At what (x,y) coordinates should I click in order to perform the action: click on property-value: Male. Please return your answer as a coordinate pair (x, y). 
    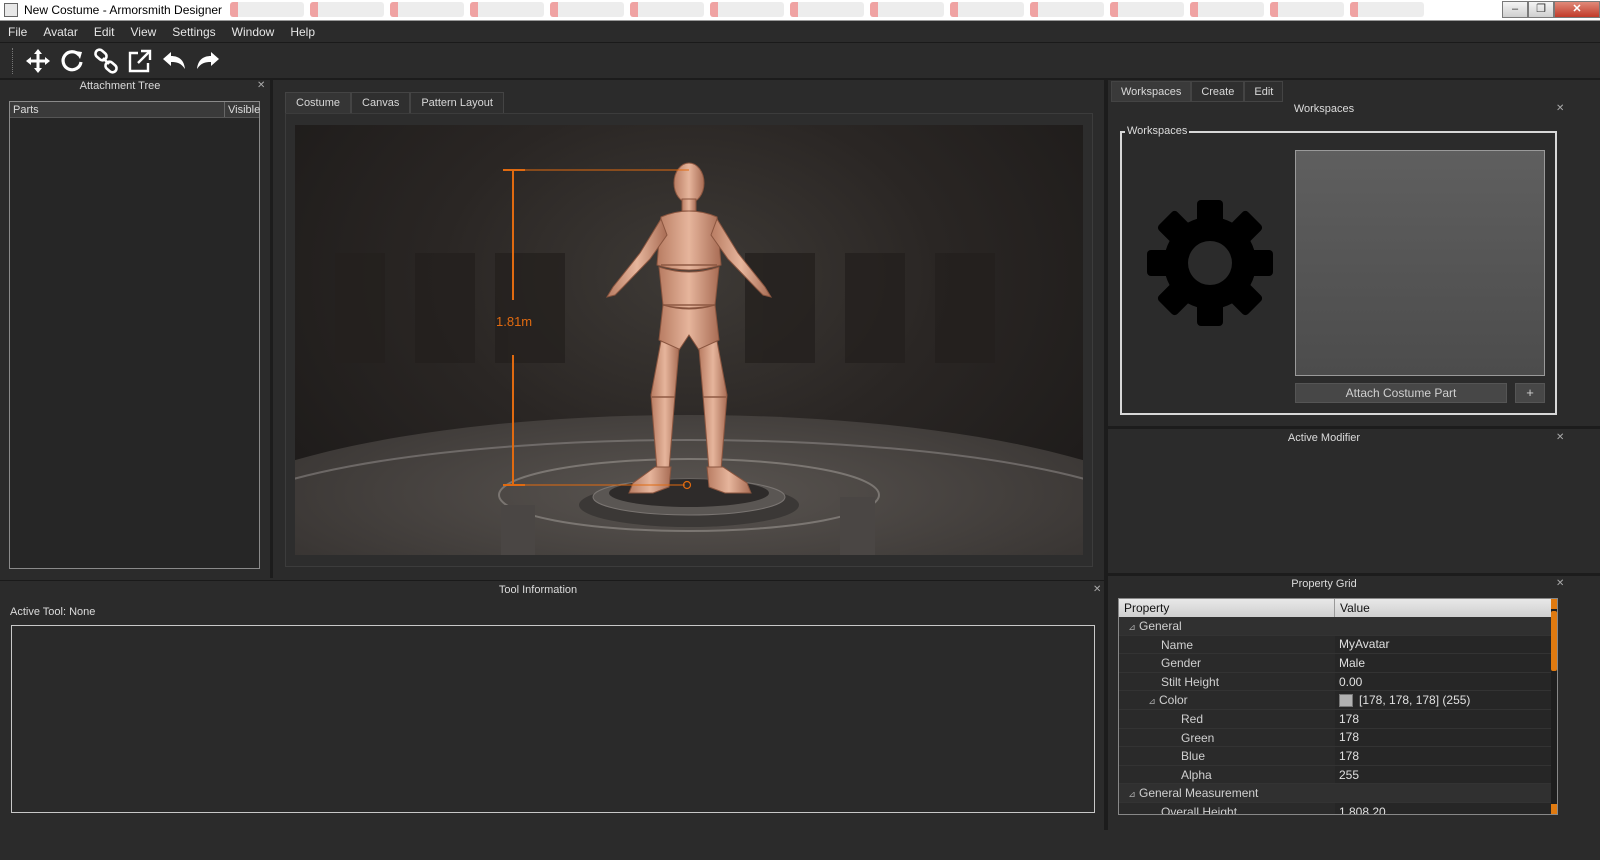
    Looking at the image, I should click on (1446, 663).